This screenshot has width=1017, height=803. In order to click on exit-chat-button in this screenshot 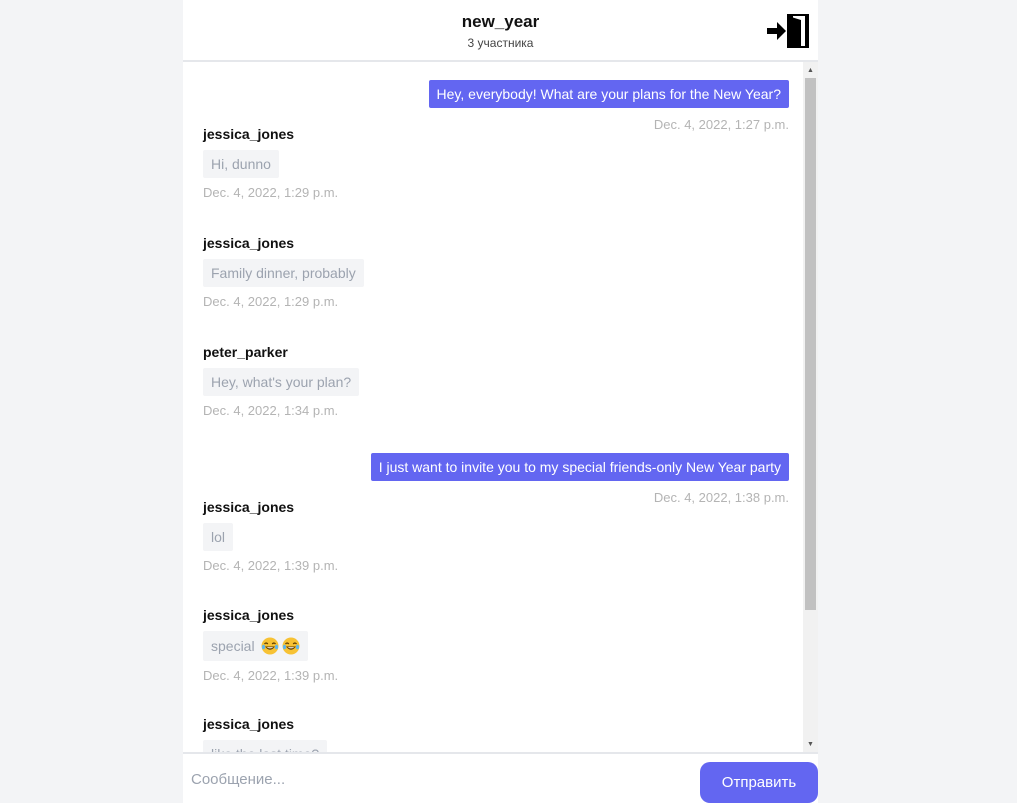, I will do `click(788, 31)`.